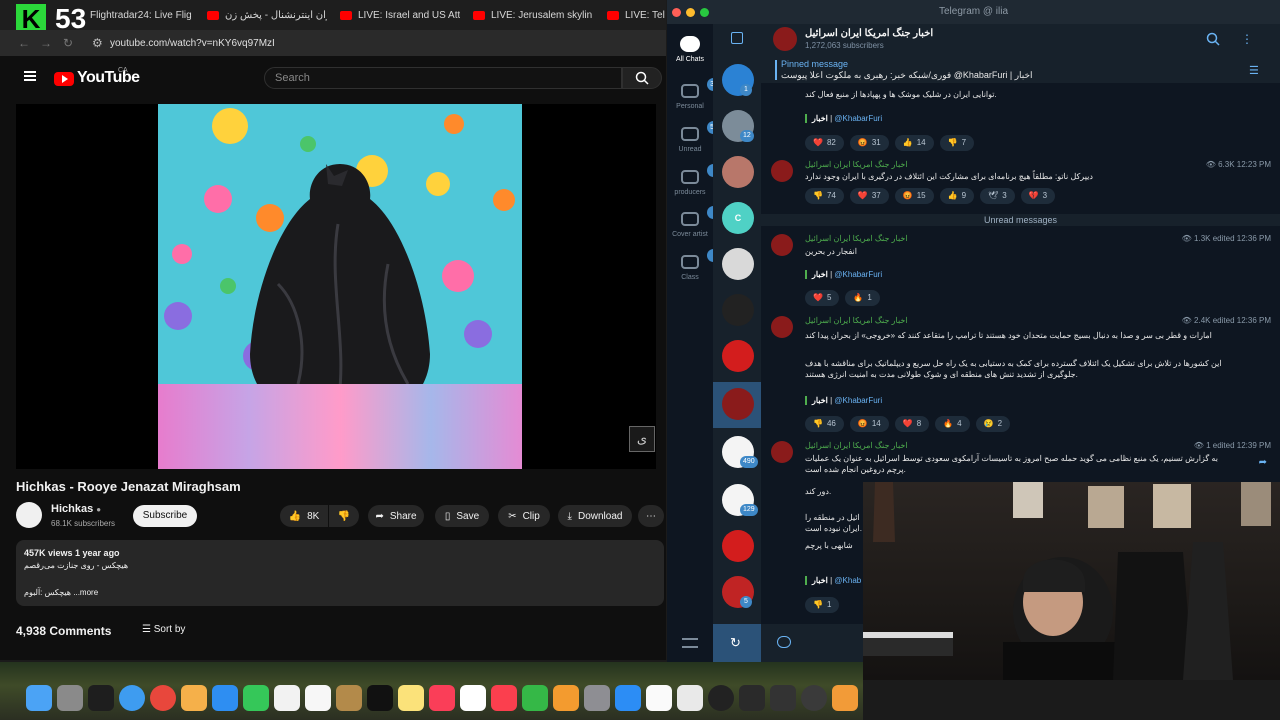 The height and width of the screenshot is (720, 1280). I want to click on mail-icon, so click(225, 698).